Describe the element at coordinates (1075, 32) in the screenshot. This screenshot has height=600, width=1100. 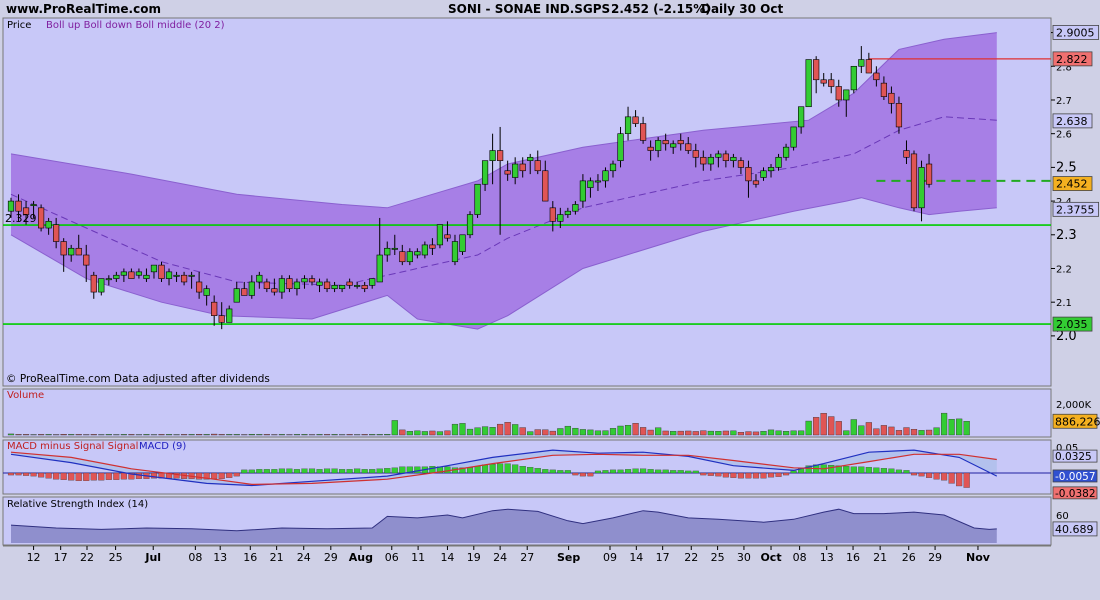
I see `price-marker: 2.9005` at that location.